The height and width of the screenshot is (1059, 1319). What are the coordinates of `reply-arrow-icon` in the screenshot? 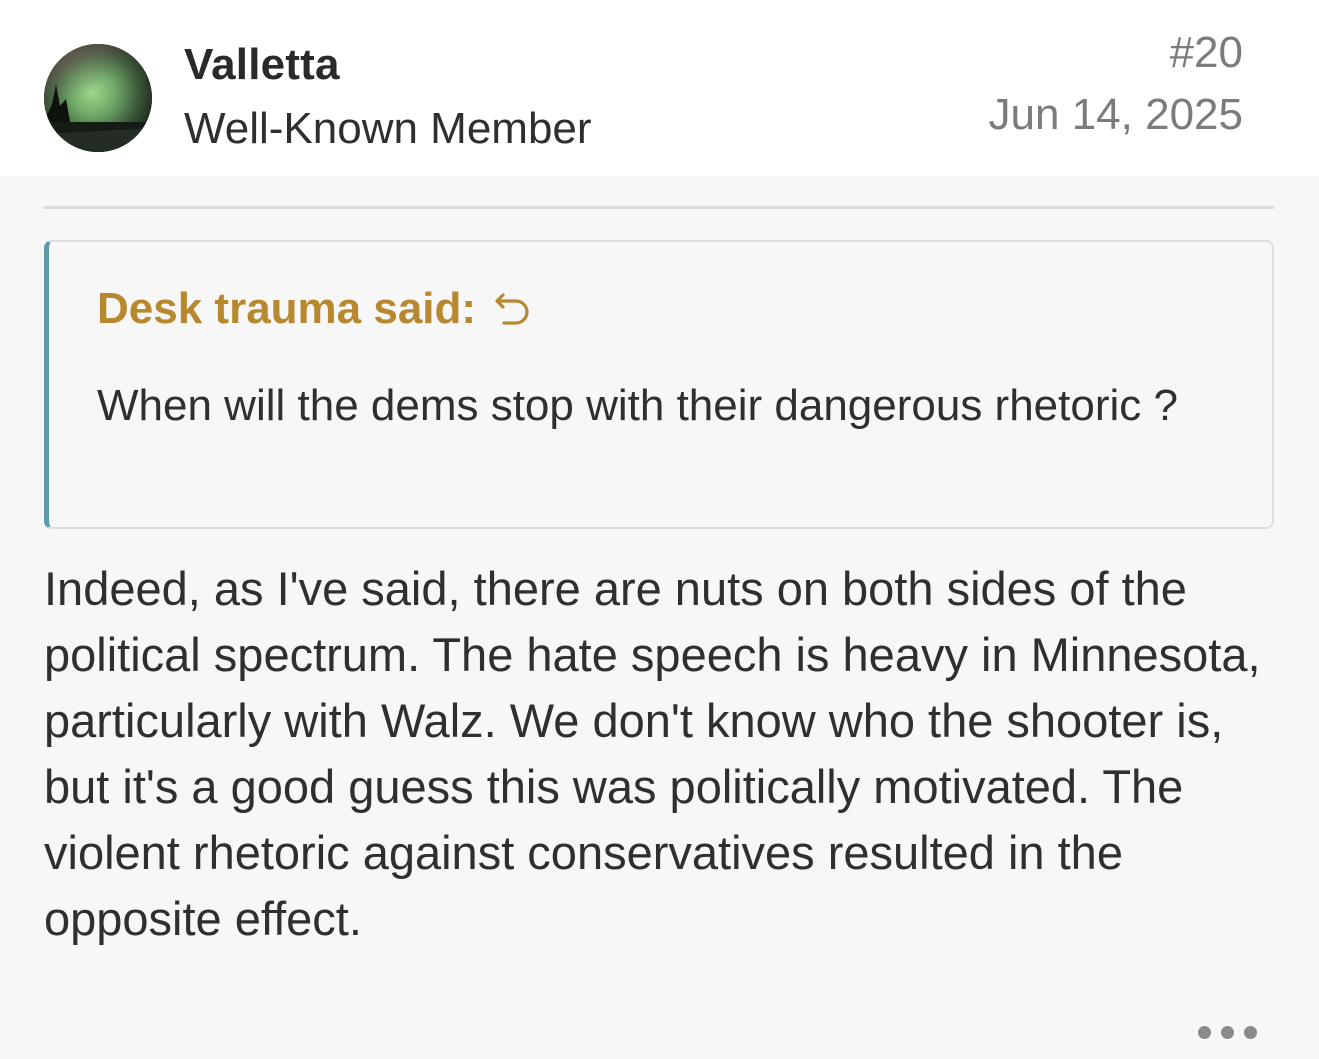 It's located at (513, 309).